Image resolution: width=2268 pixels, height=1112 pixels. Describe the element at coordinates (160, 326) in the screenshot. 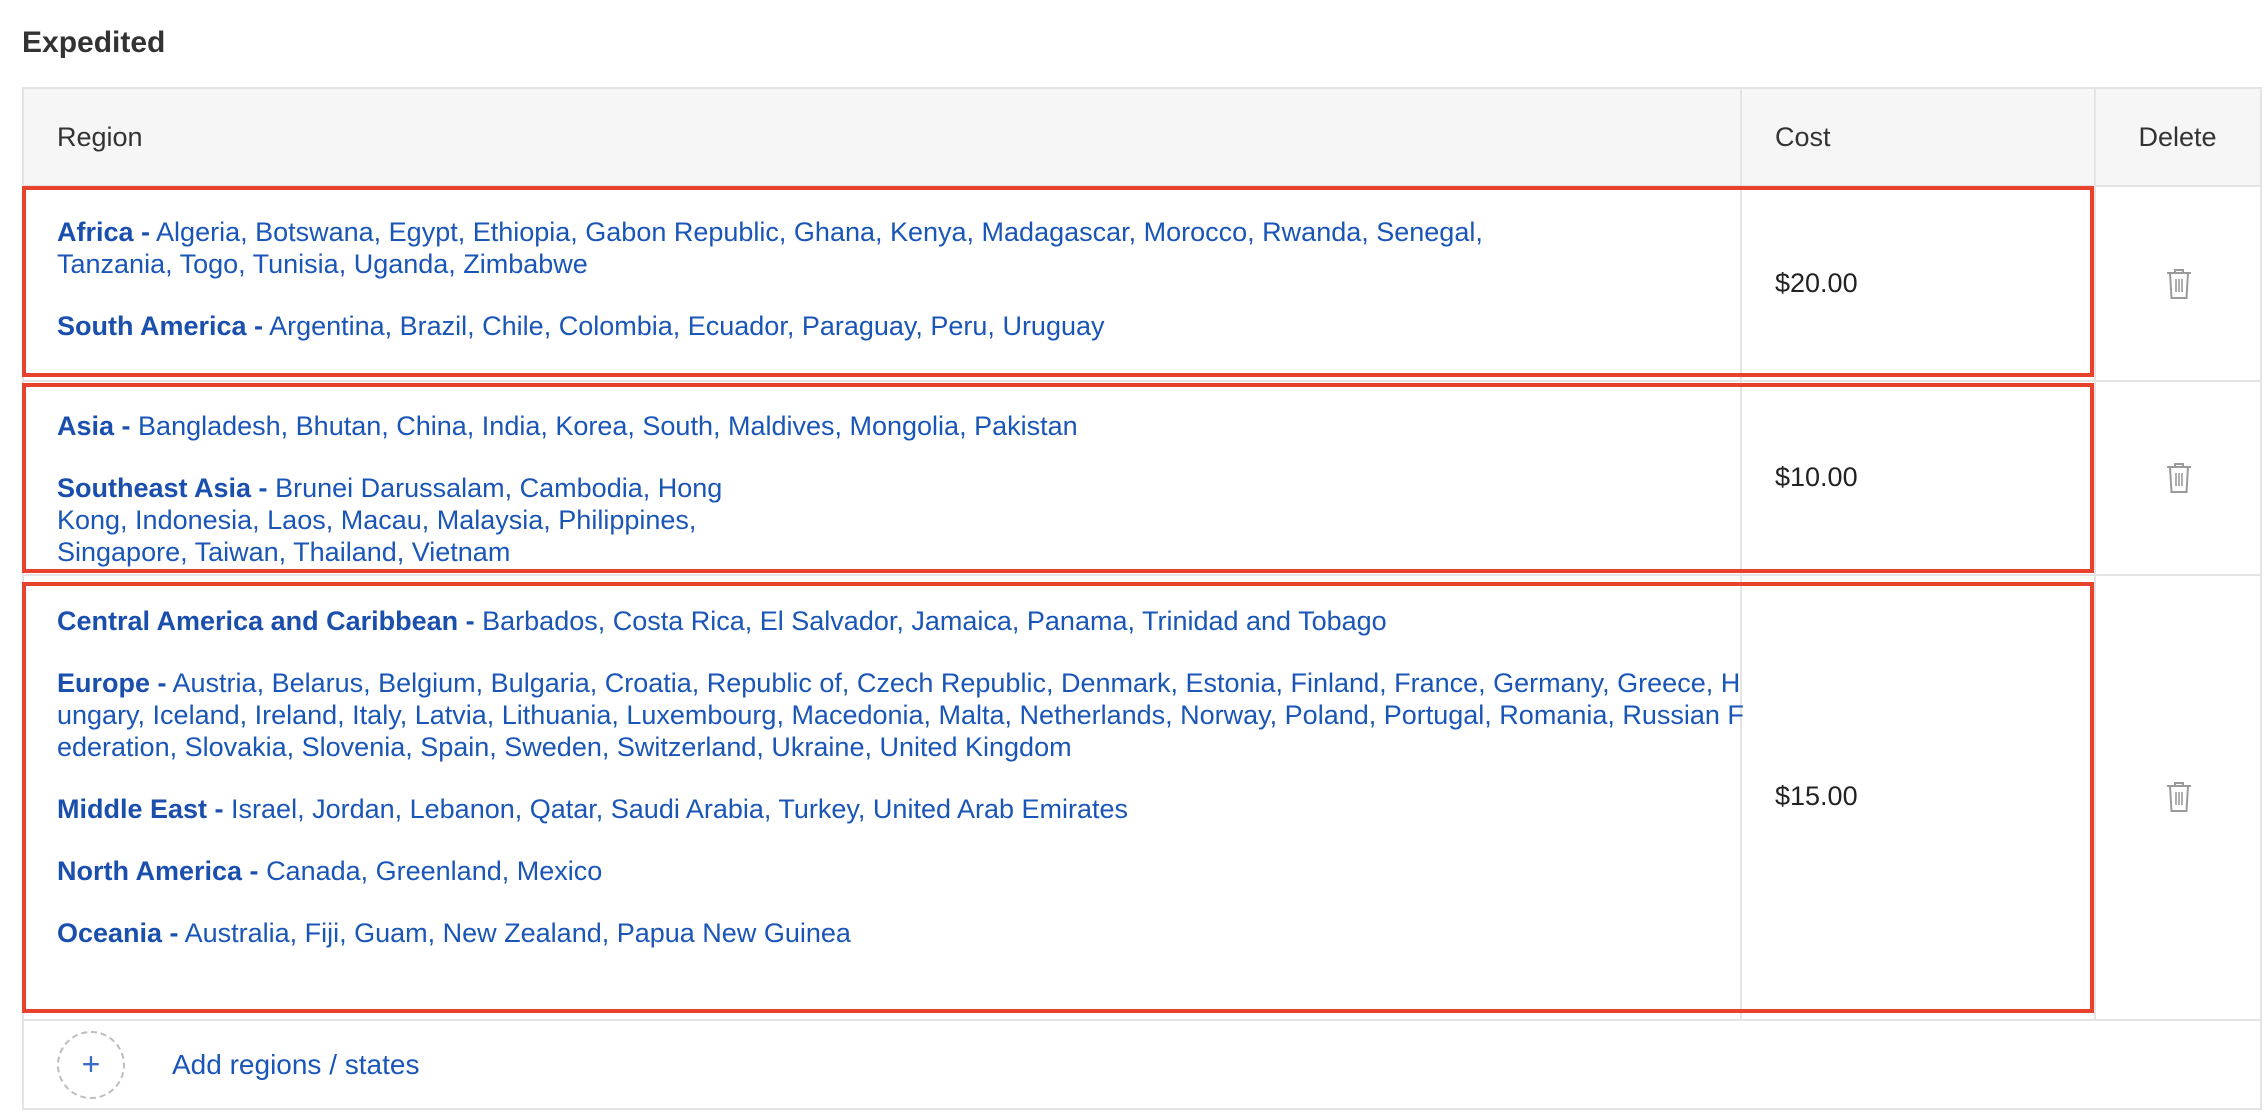

I see `region-name: South America -` at that location.